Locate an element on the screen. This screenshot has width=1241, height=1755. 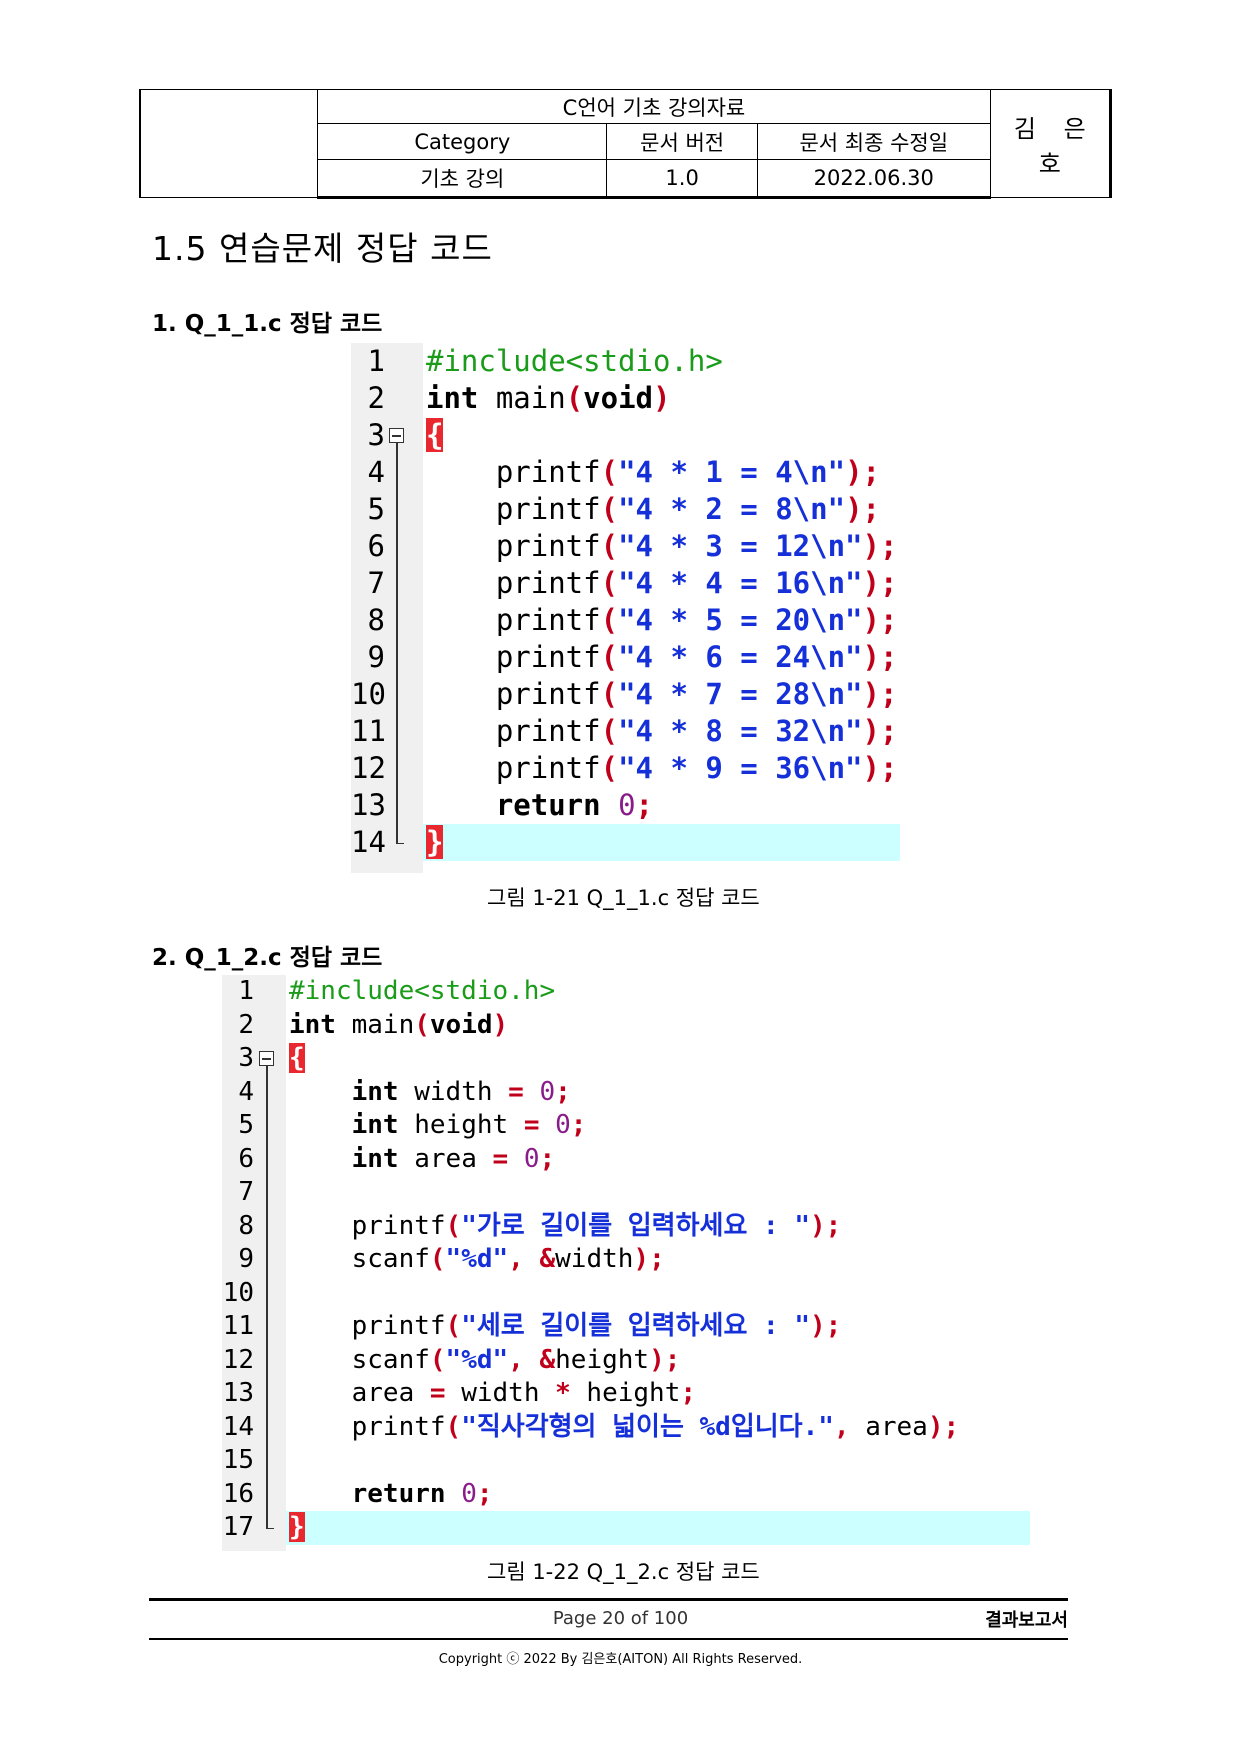
line-number: 8 is located at coordinates (246, 1225).